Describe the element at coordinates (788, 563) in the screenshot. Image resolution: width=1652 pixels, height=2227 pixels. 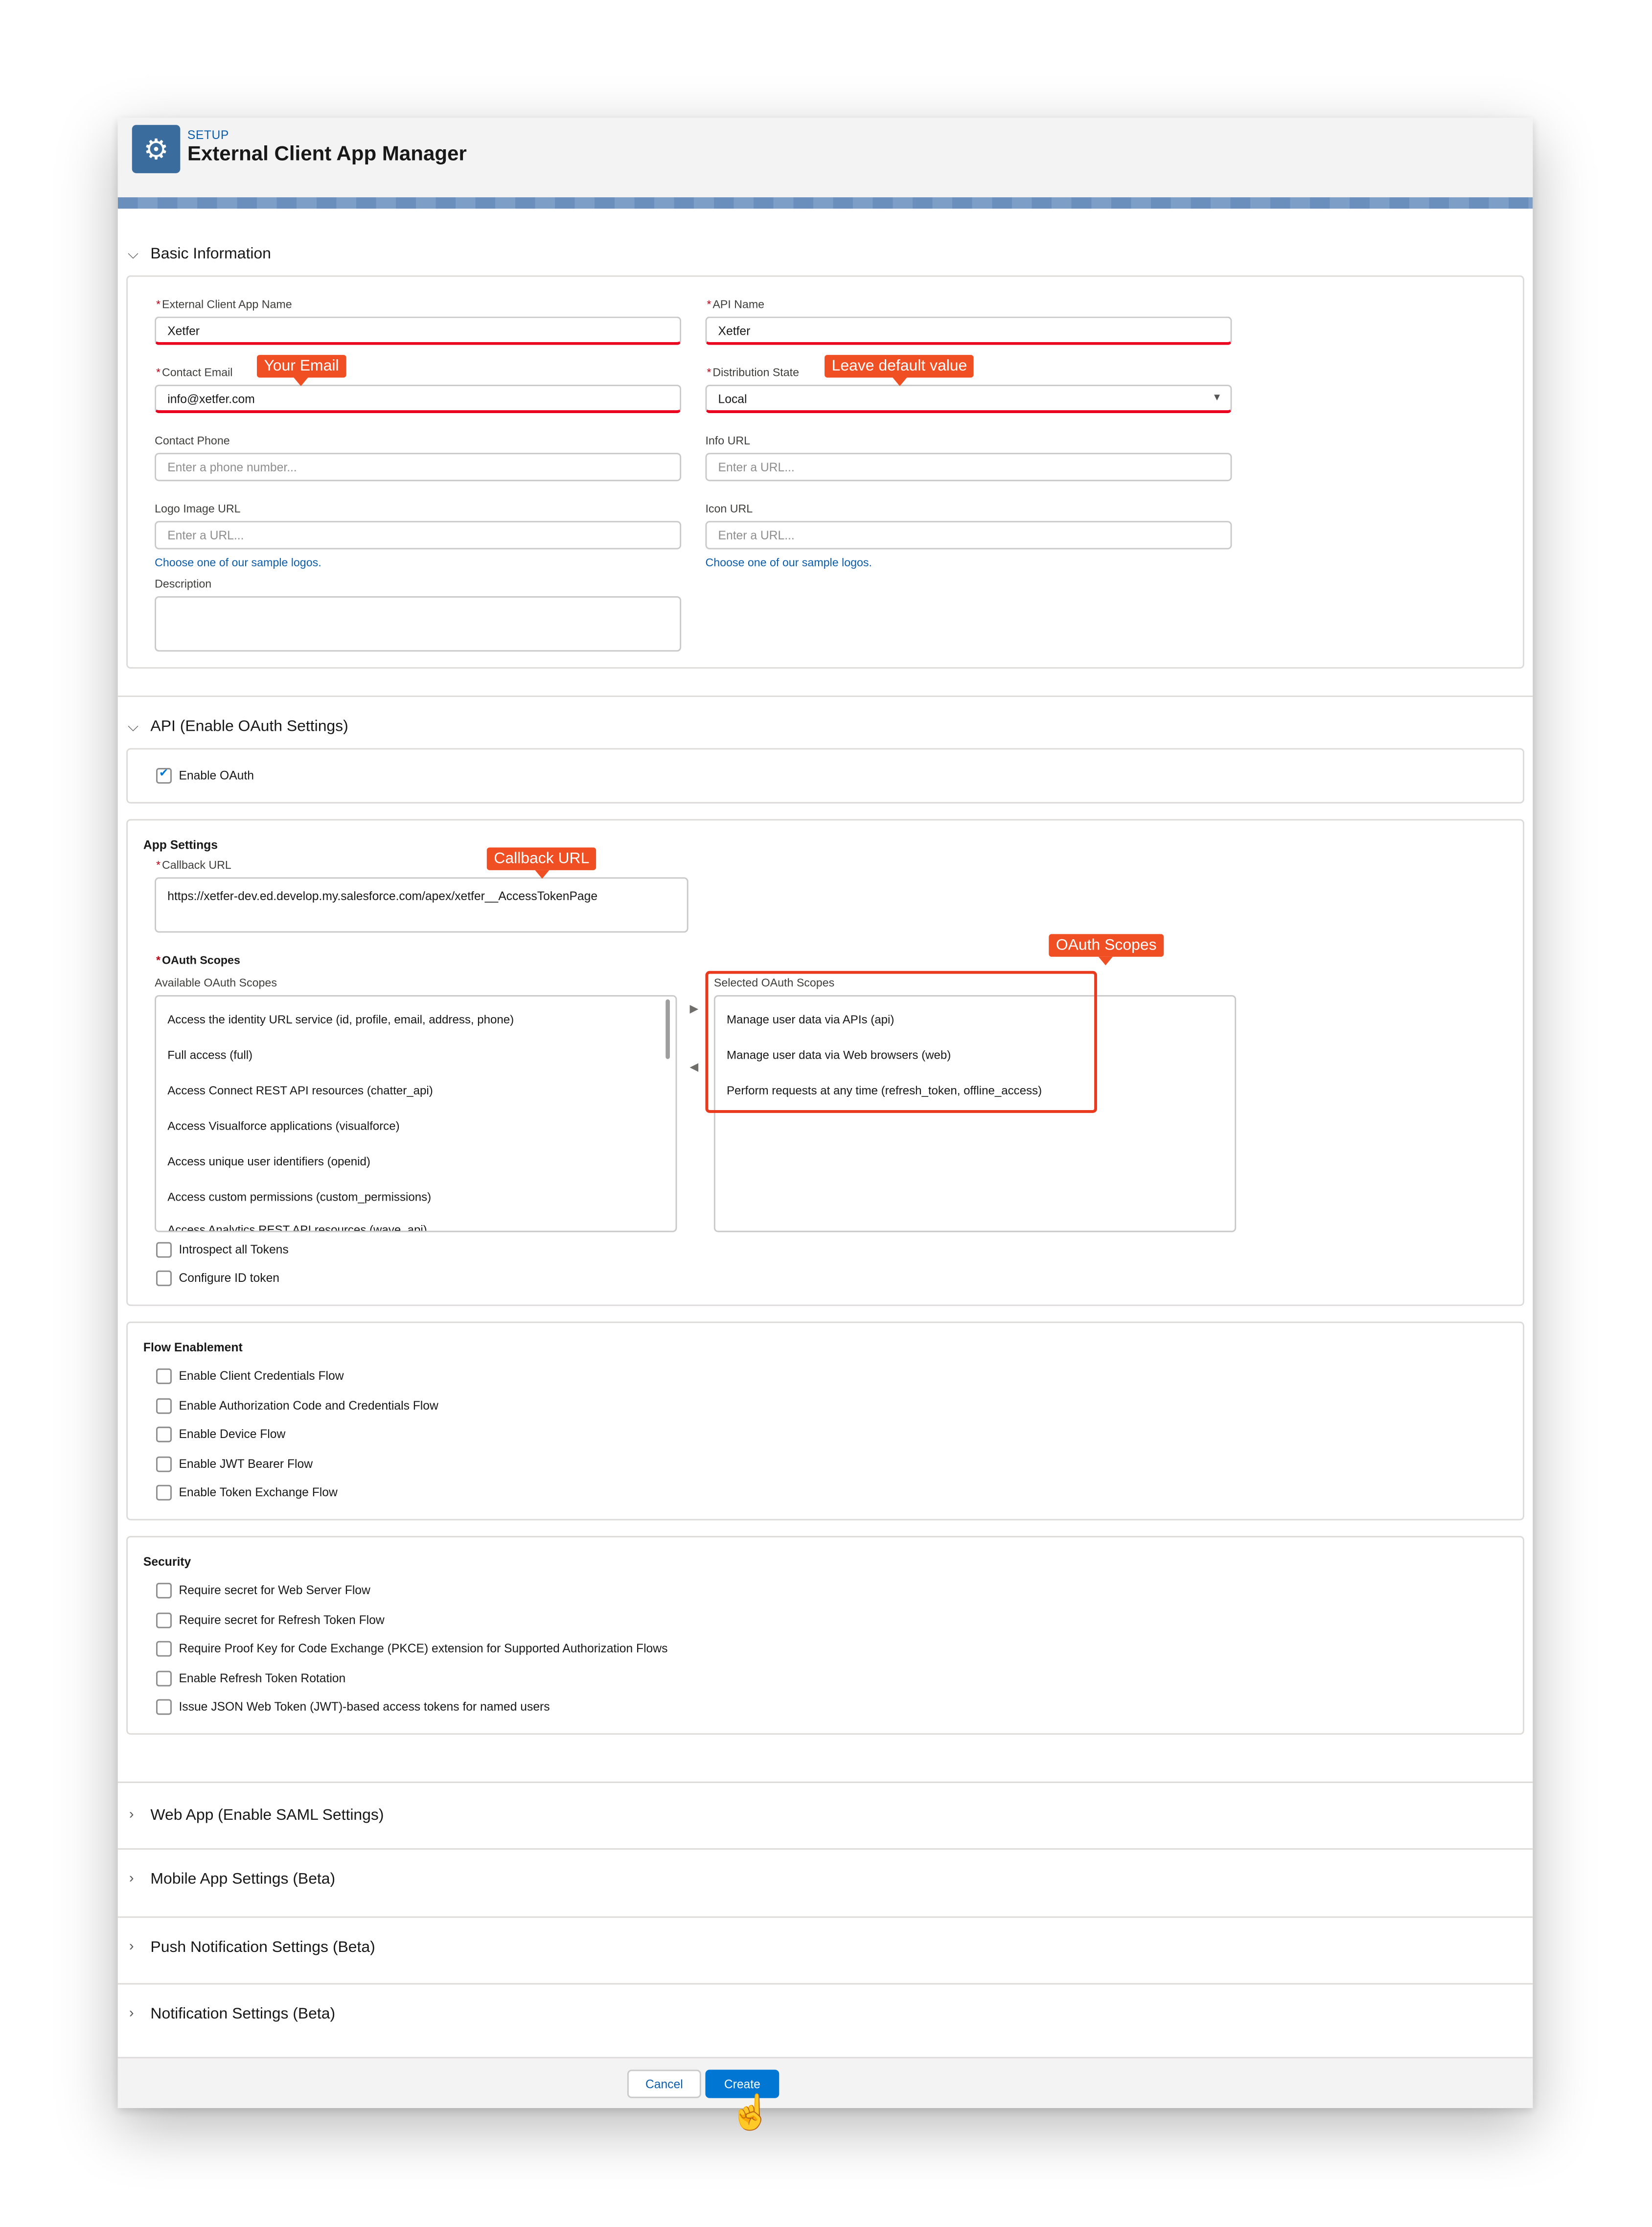
I see `sample-icons-link: Choose one of our sample logos.` at that location.